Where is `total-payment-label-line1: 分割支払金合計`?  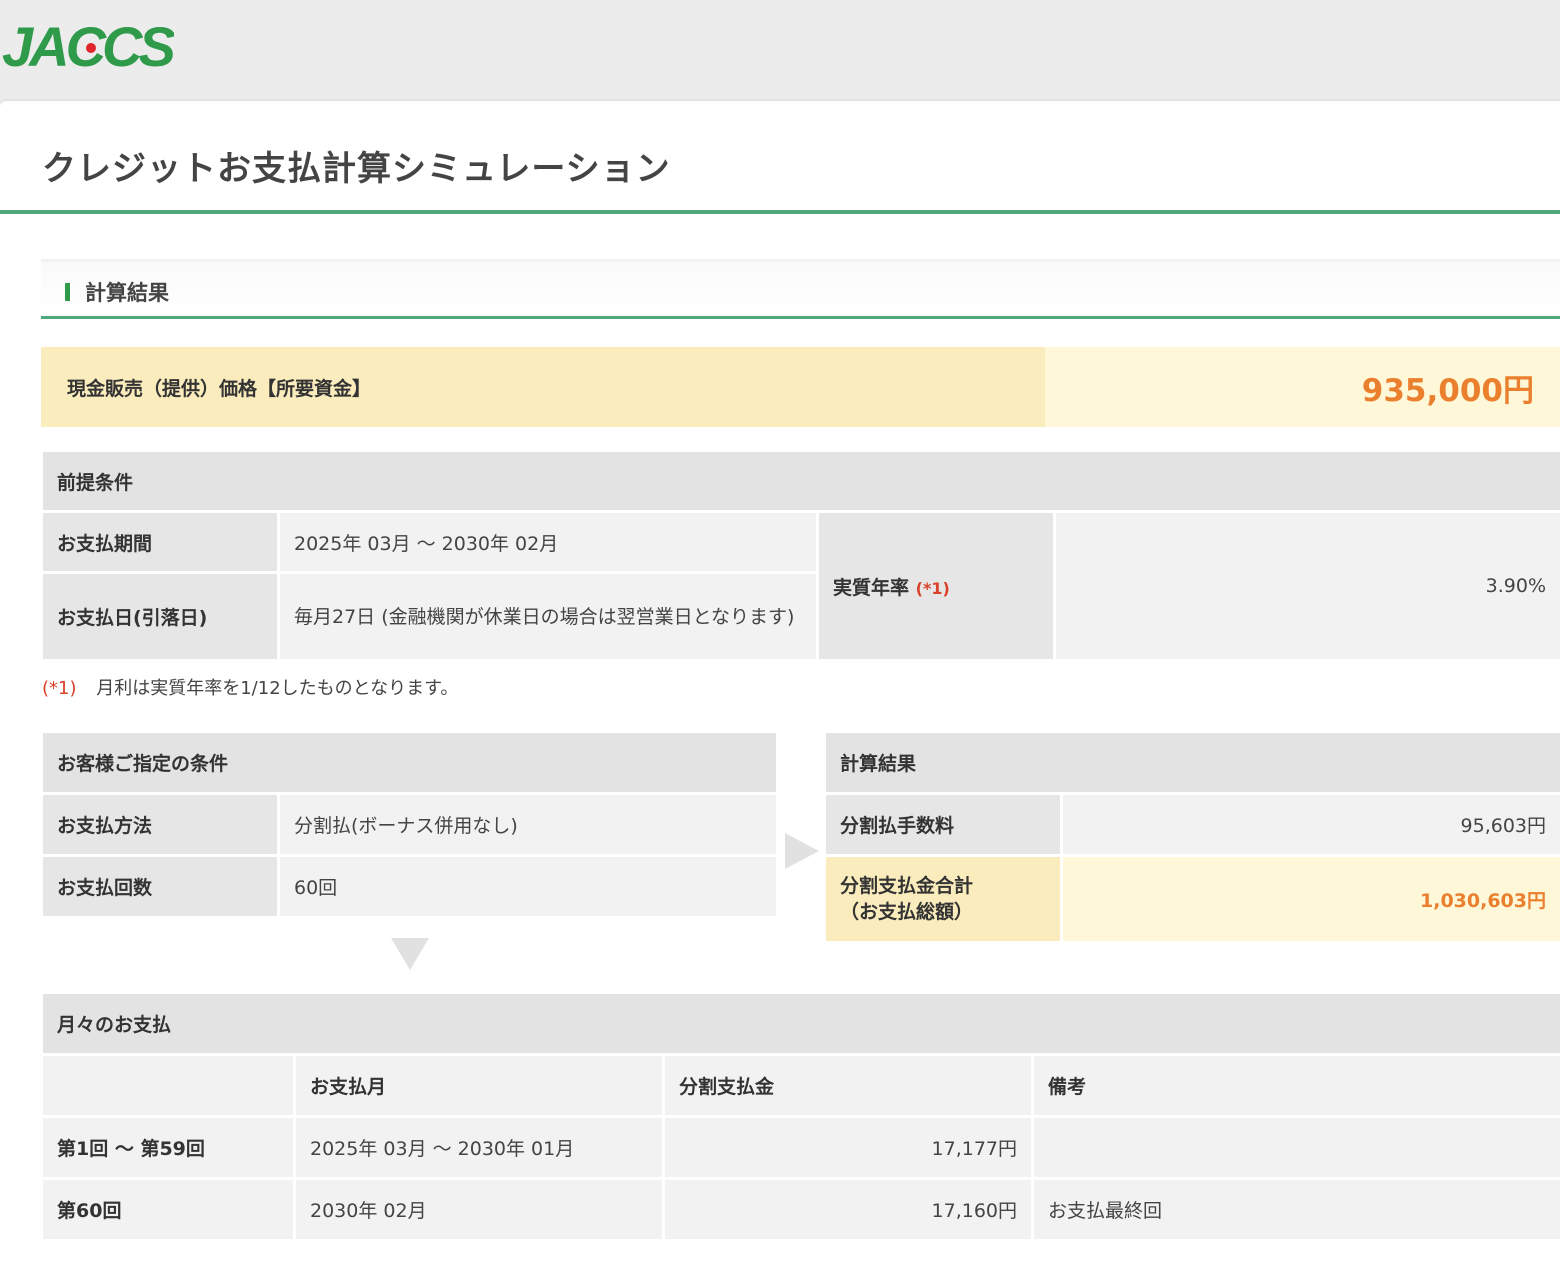
total-payment-label-line1: 分割支払金合計 is located at coordinates (907, 886).